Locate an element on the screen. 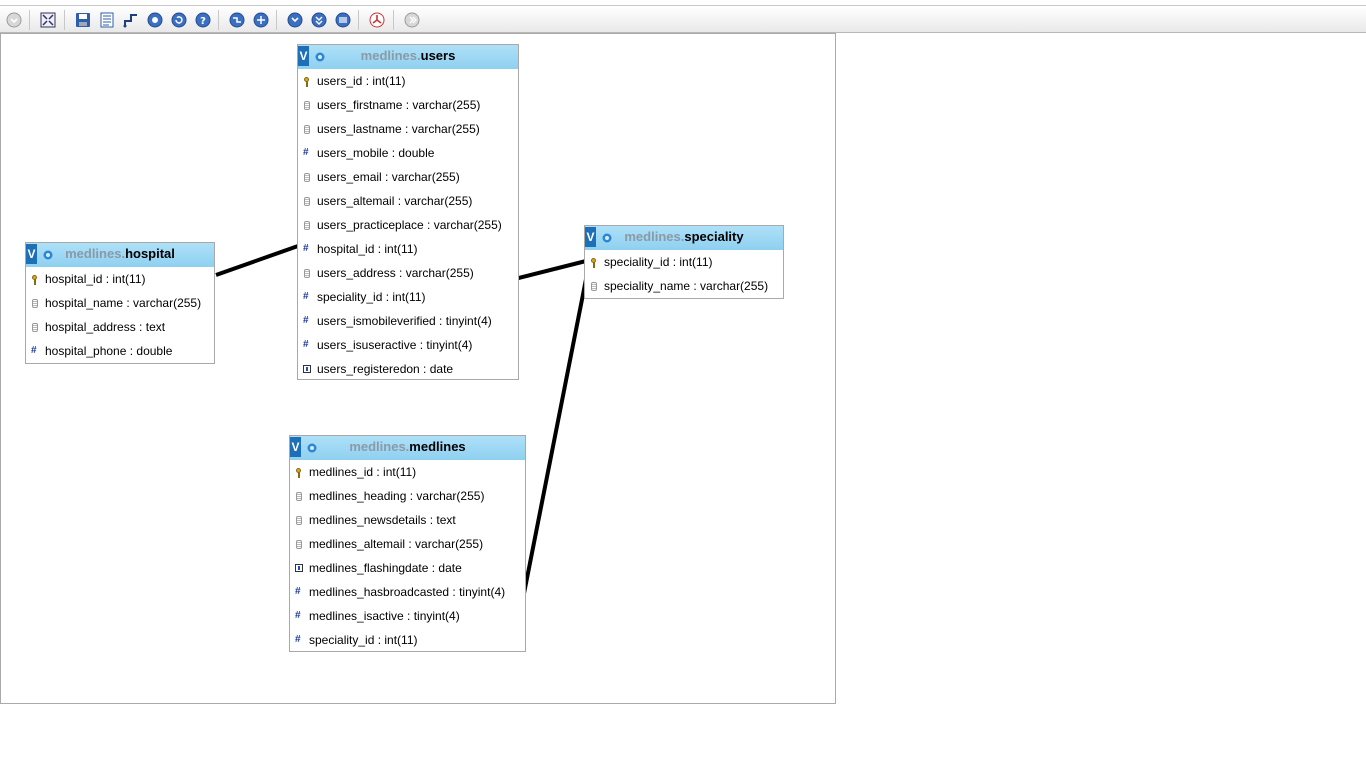 Image resolution: width=1366 pixels, height=768 pixels. column-row: medlines_altemail : varchar(255) is located at coordinates (407, 544).